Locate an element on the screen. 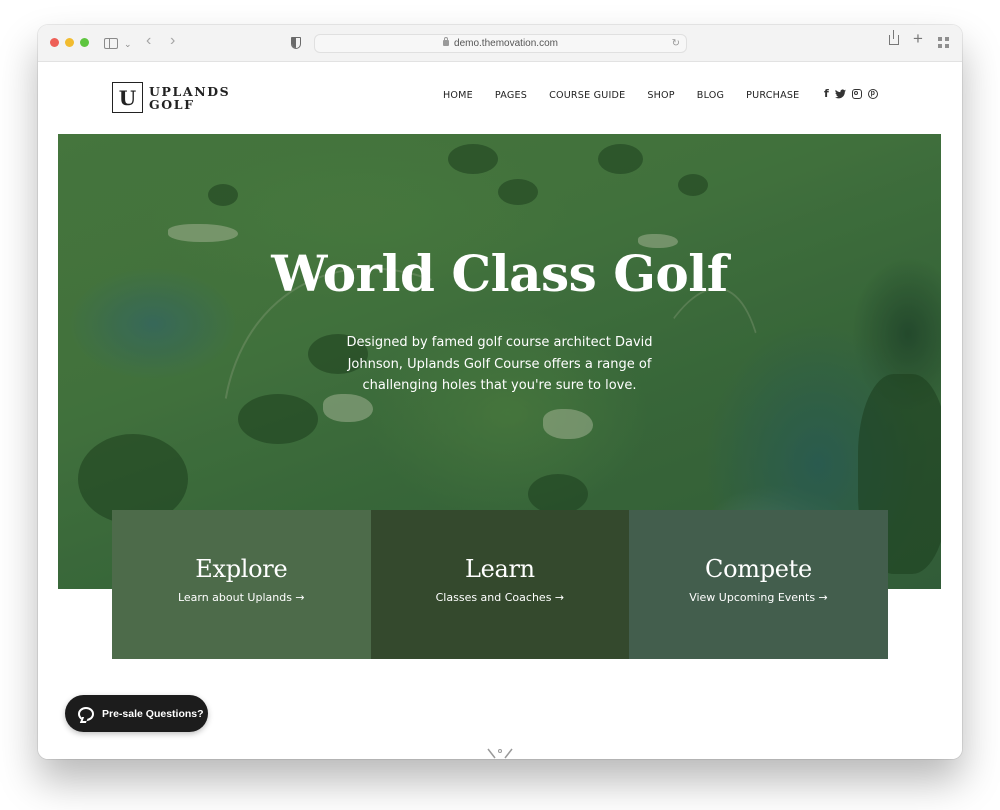 This screenshot has width=1000, height=810. card-learn: Learn Classes and Coaches → is located at coordinates (500, 584).